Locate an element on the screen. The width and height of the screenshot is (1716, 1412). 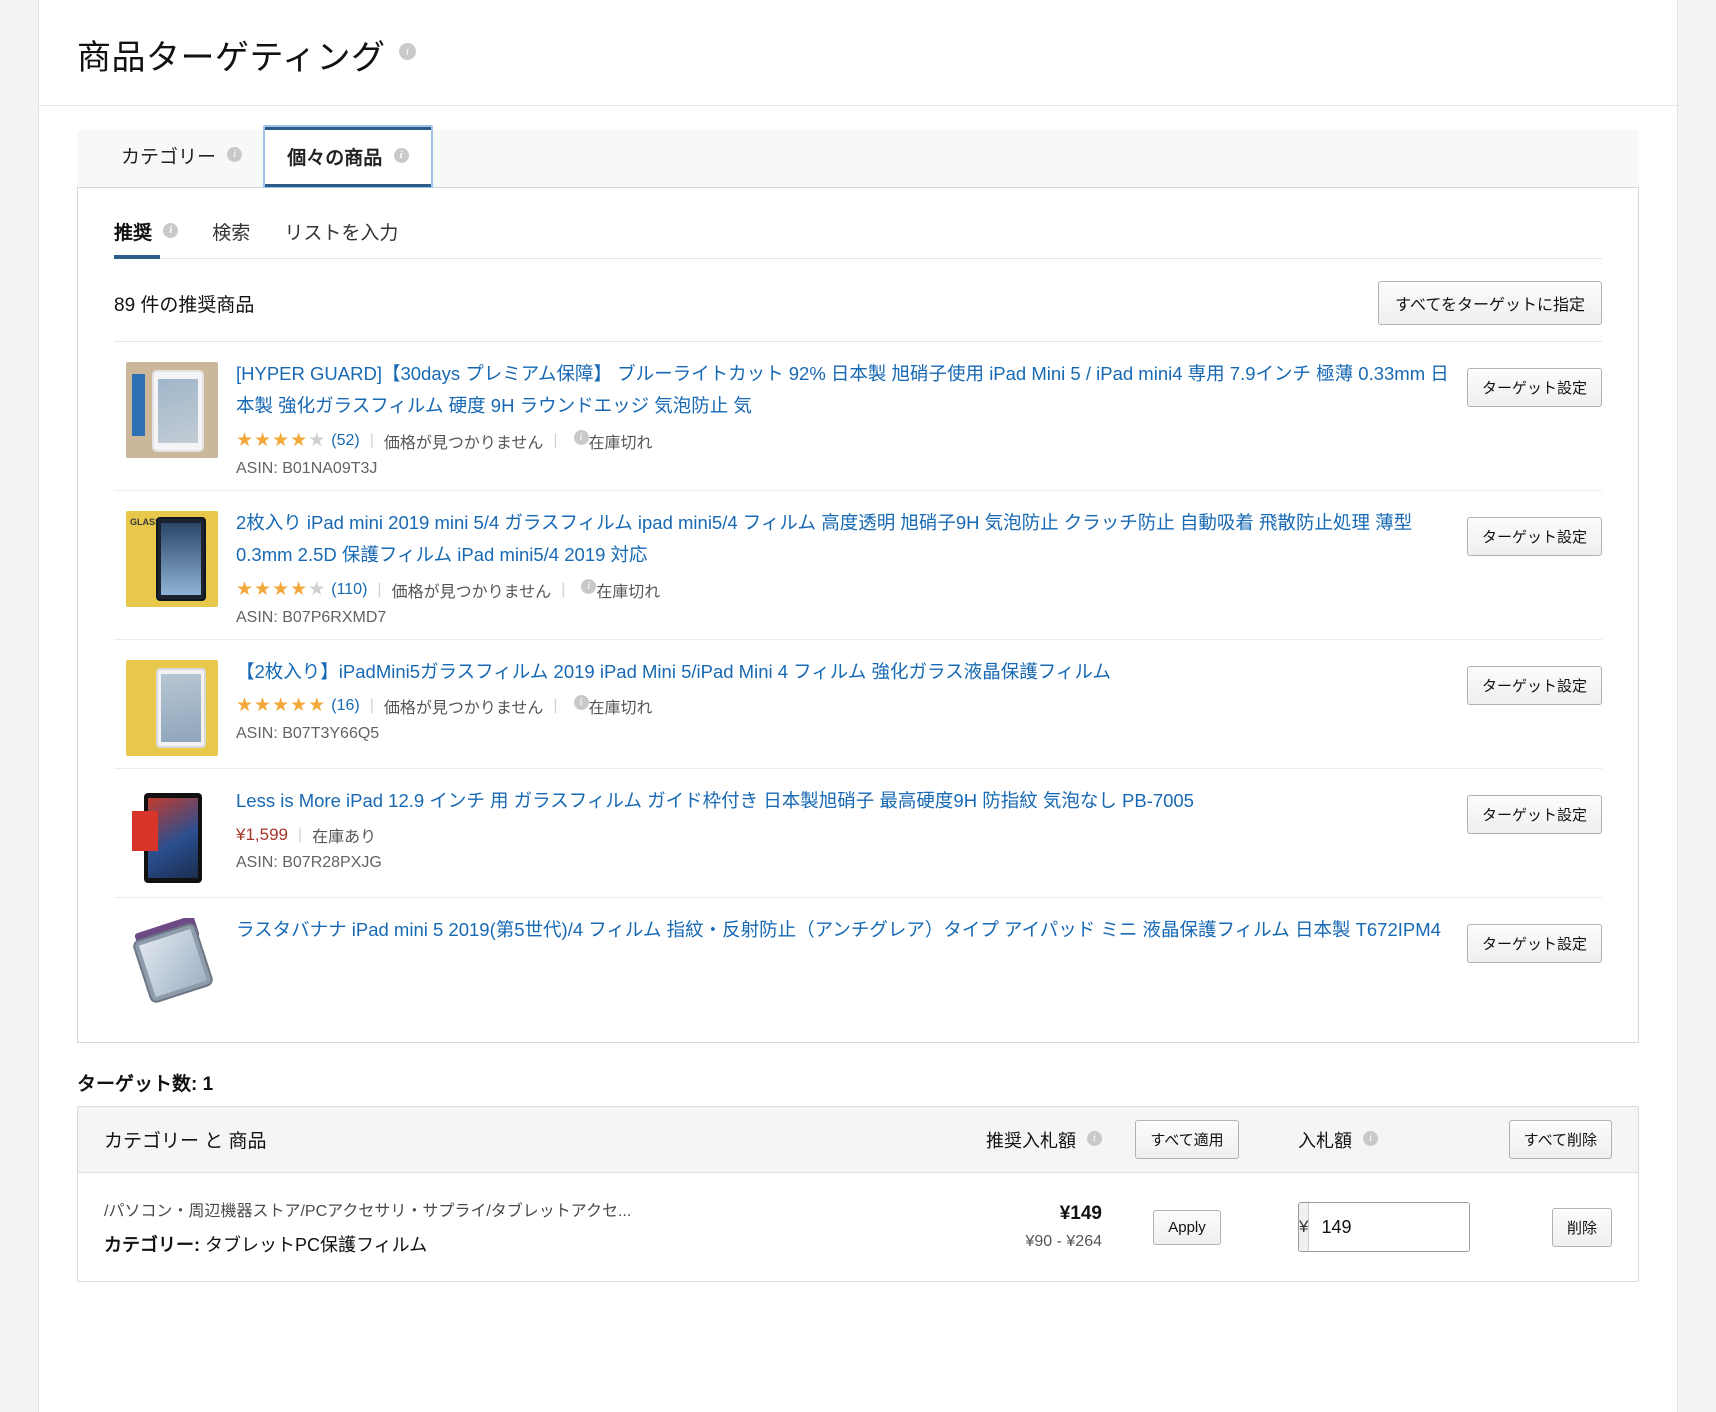
subtab-recommended: 推奨 i is located at coordinates (146, 238).